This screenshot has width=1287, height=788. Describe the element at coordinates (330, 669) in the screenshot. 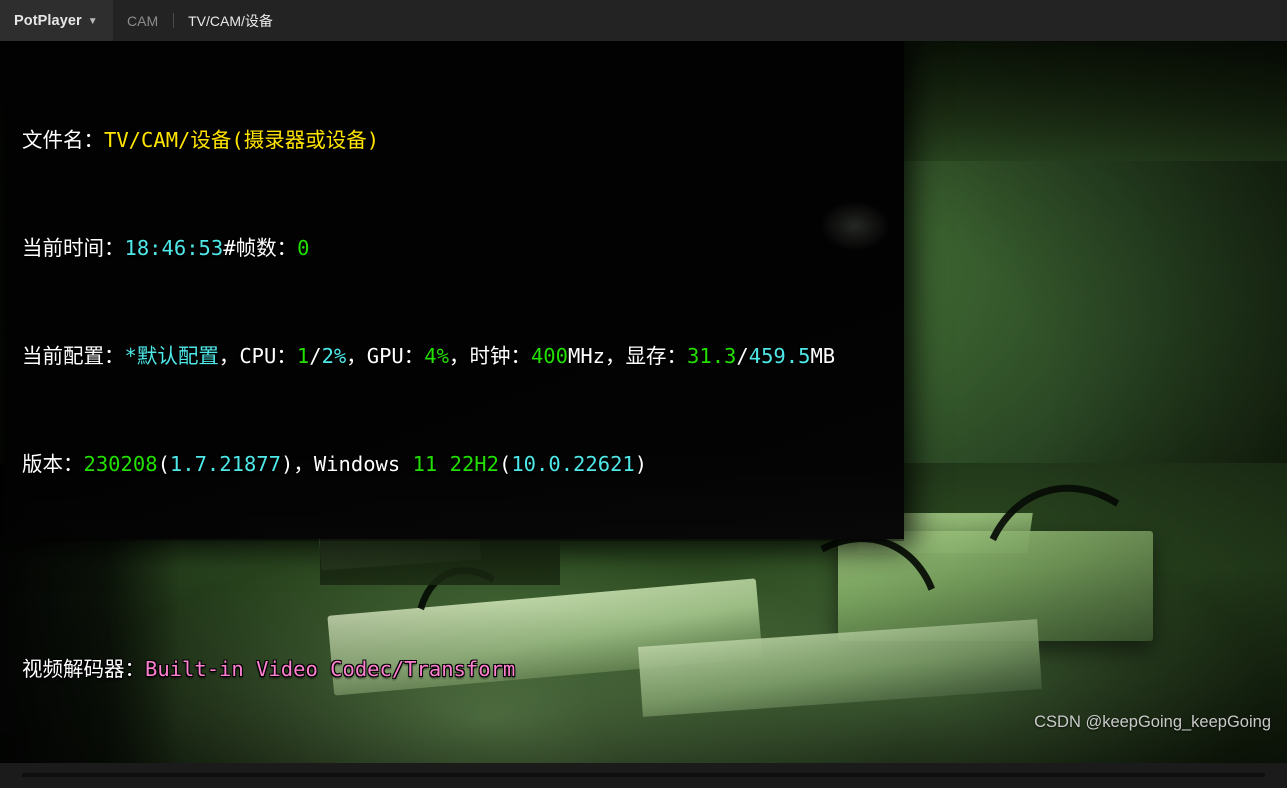

I see `osd-vdec-value: Built-in Video Codec/Transform` at that location.